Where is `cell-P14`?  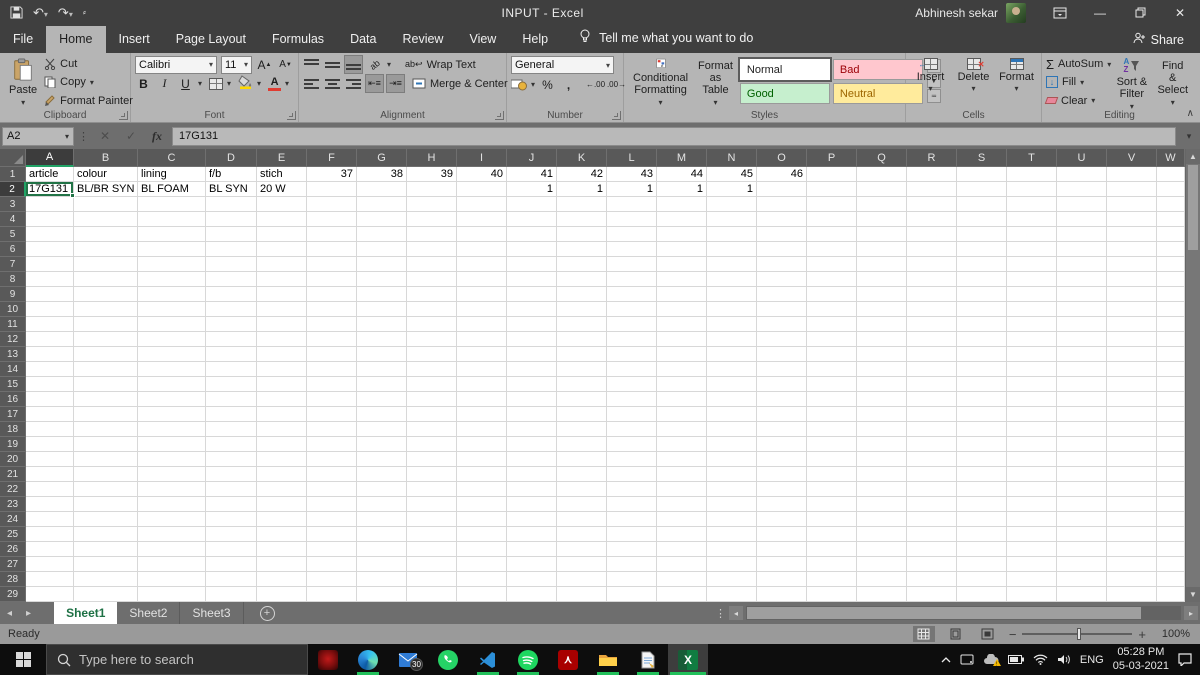 cell-P14 is located at coordinates (832, 369).